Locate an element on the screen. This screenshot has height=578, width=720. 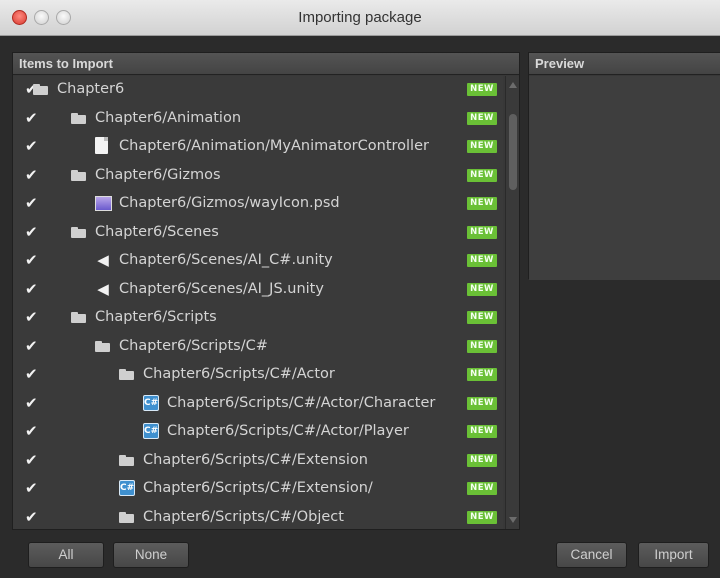
item-path-label: Chapter6 is located at coordinates (91, 89).